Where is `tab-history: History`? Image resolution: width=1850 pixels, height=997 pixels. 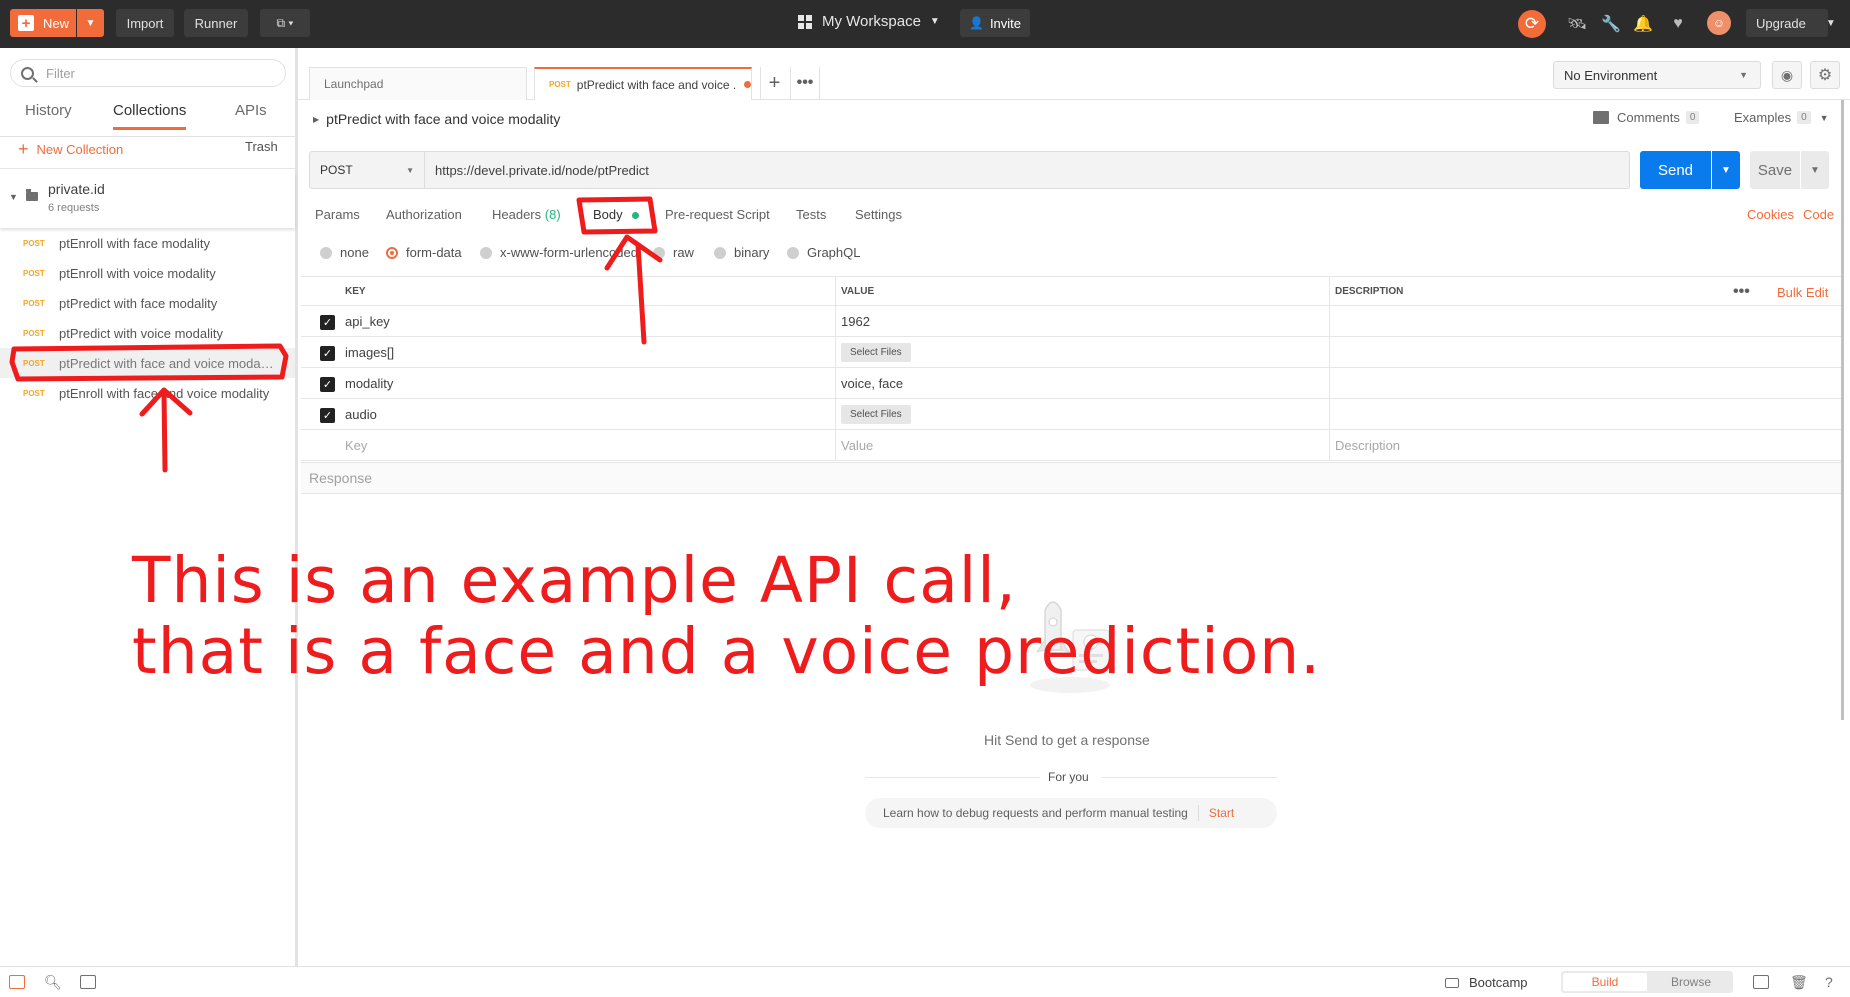
tab-history: History is located at coordinates (48, 114).